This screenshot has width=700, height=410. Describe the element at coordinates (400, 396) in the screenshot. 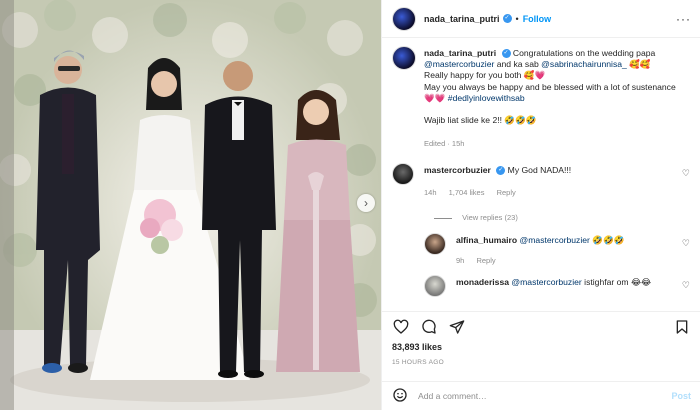

I see `smiley-icon` at that location.